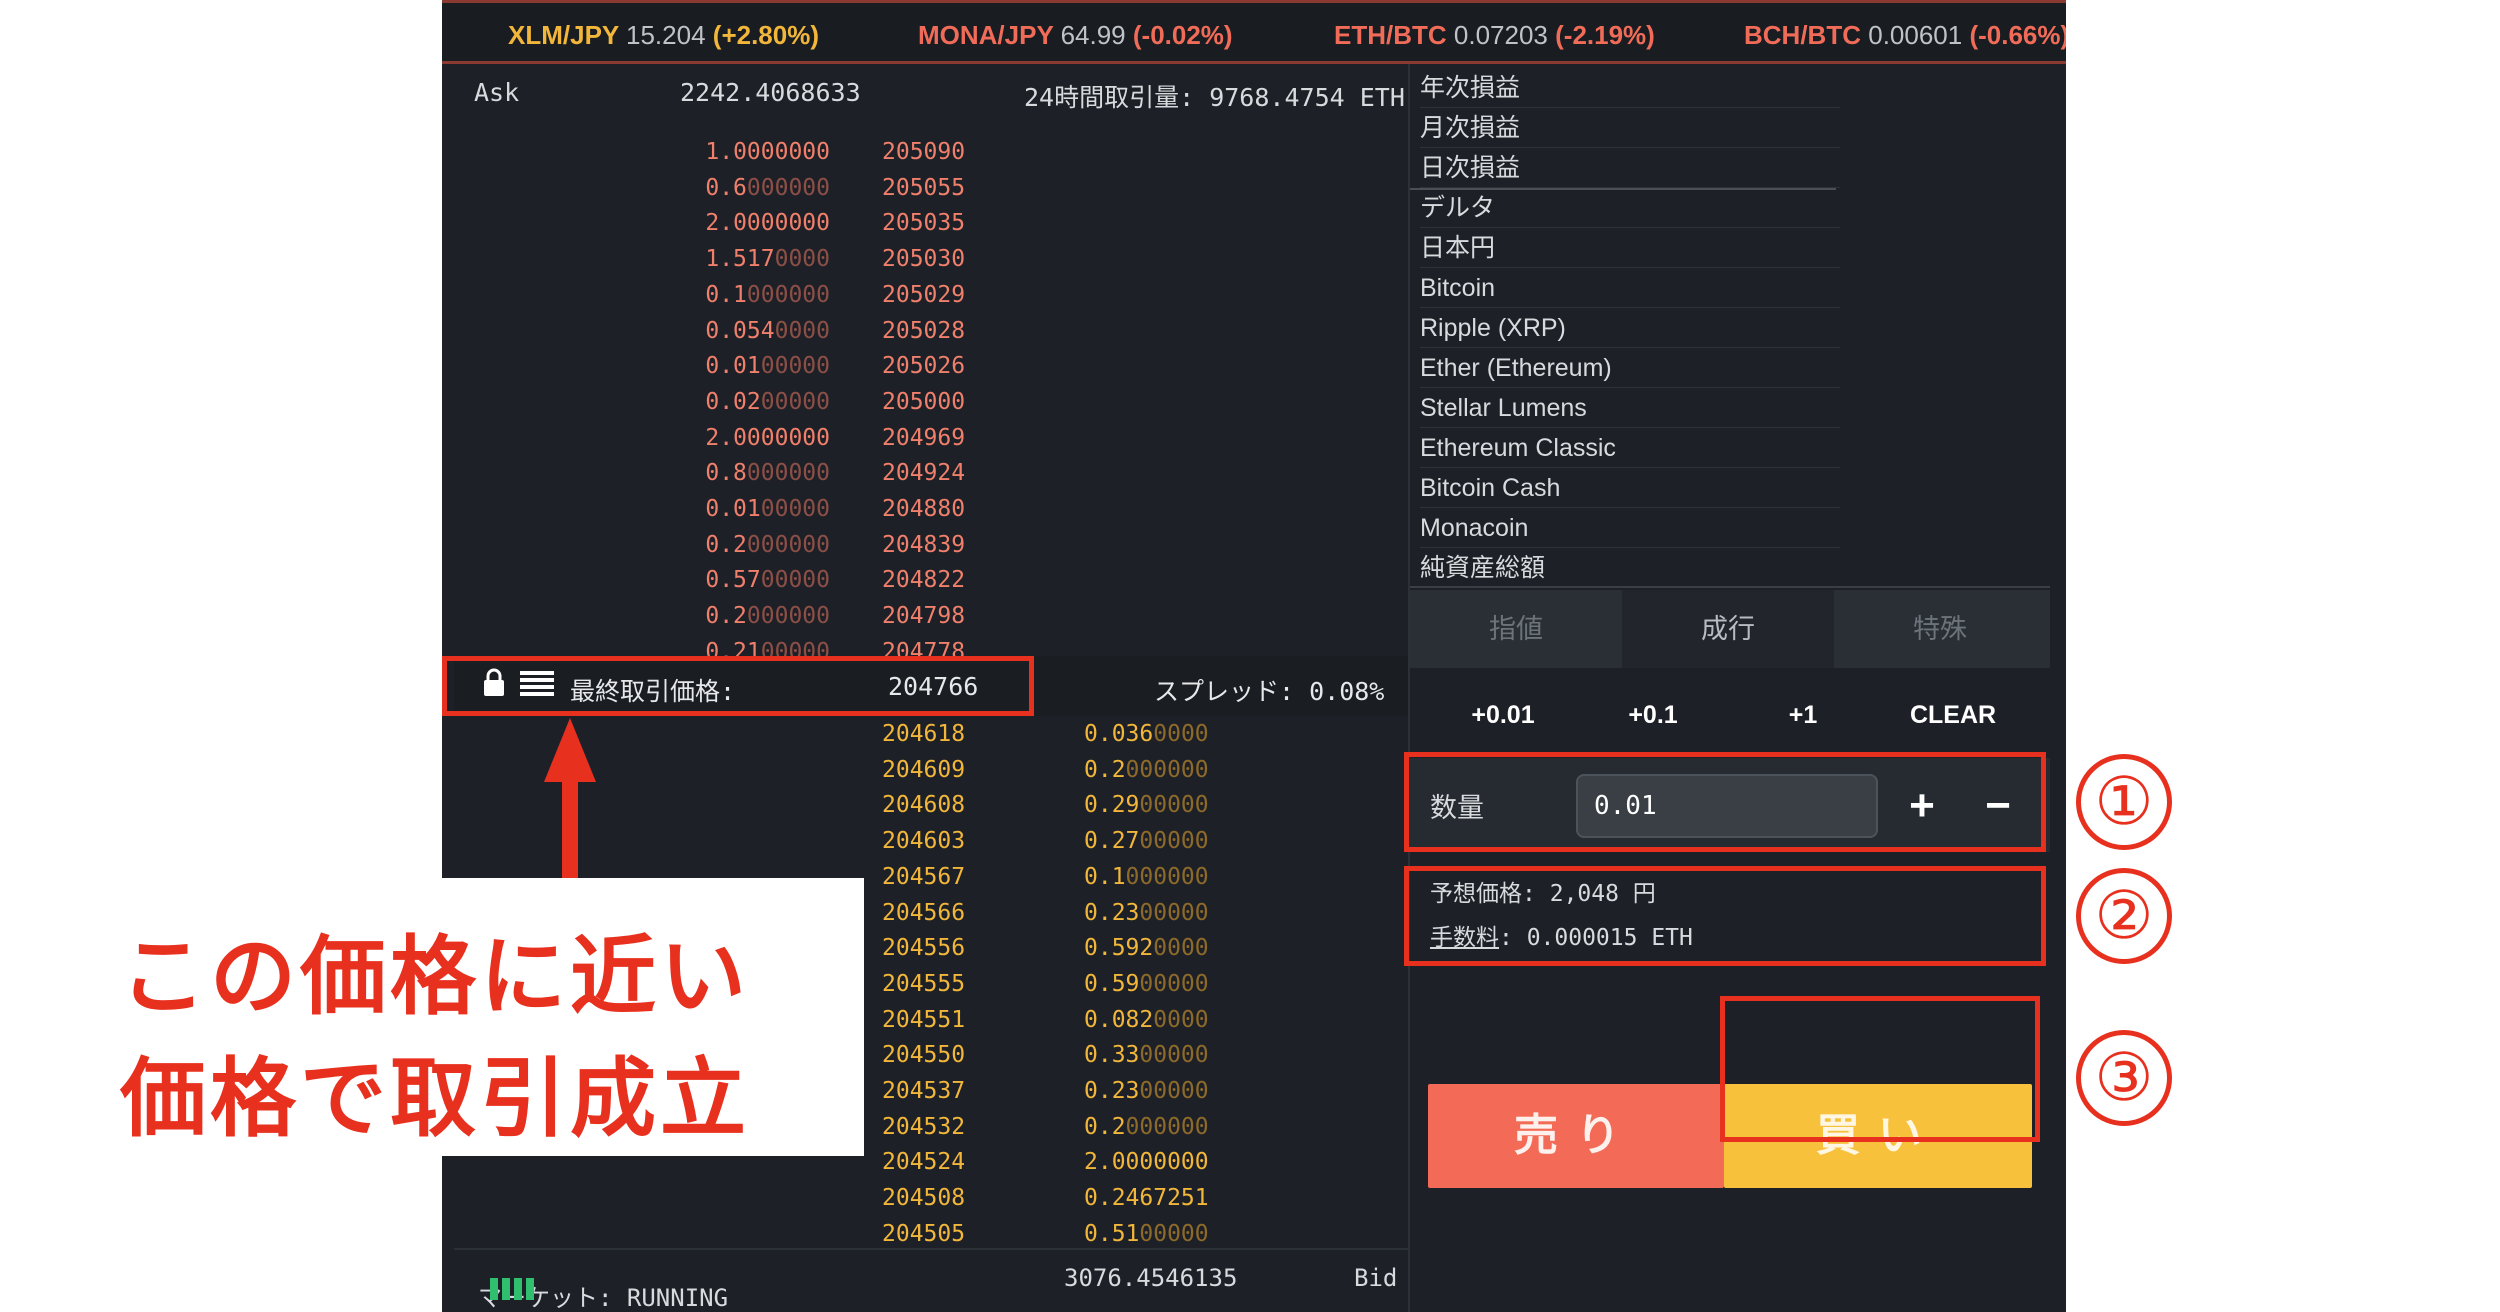  Describe the element at coordinates (1630, 528) in the screenshot. I see `summary-item: Monacoin` at that location.